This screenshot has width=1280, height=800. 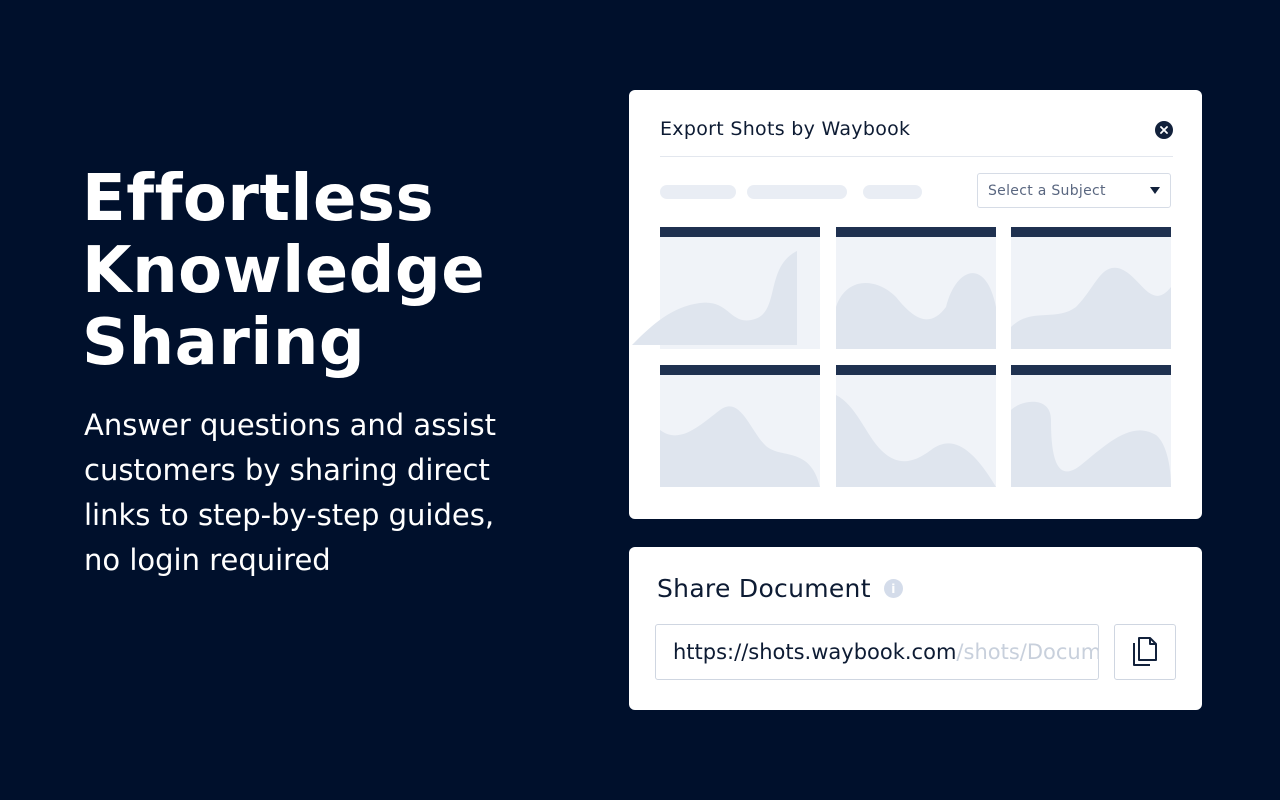 I want to click on hero-title: Effortless Knowledge Sharing, so click(x=317, y=271).